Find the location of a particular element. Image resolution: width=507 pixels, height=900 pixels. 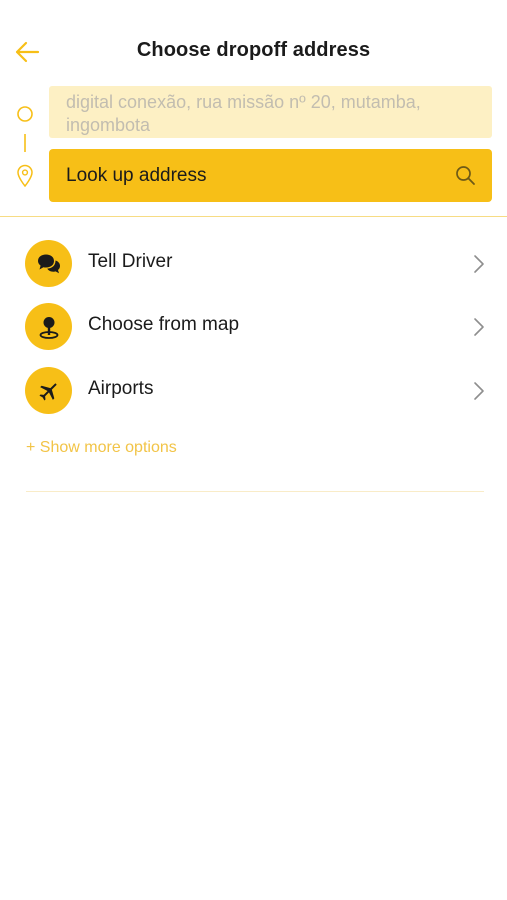

chat-bubbles-icon is located at coordinates (48, 263).